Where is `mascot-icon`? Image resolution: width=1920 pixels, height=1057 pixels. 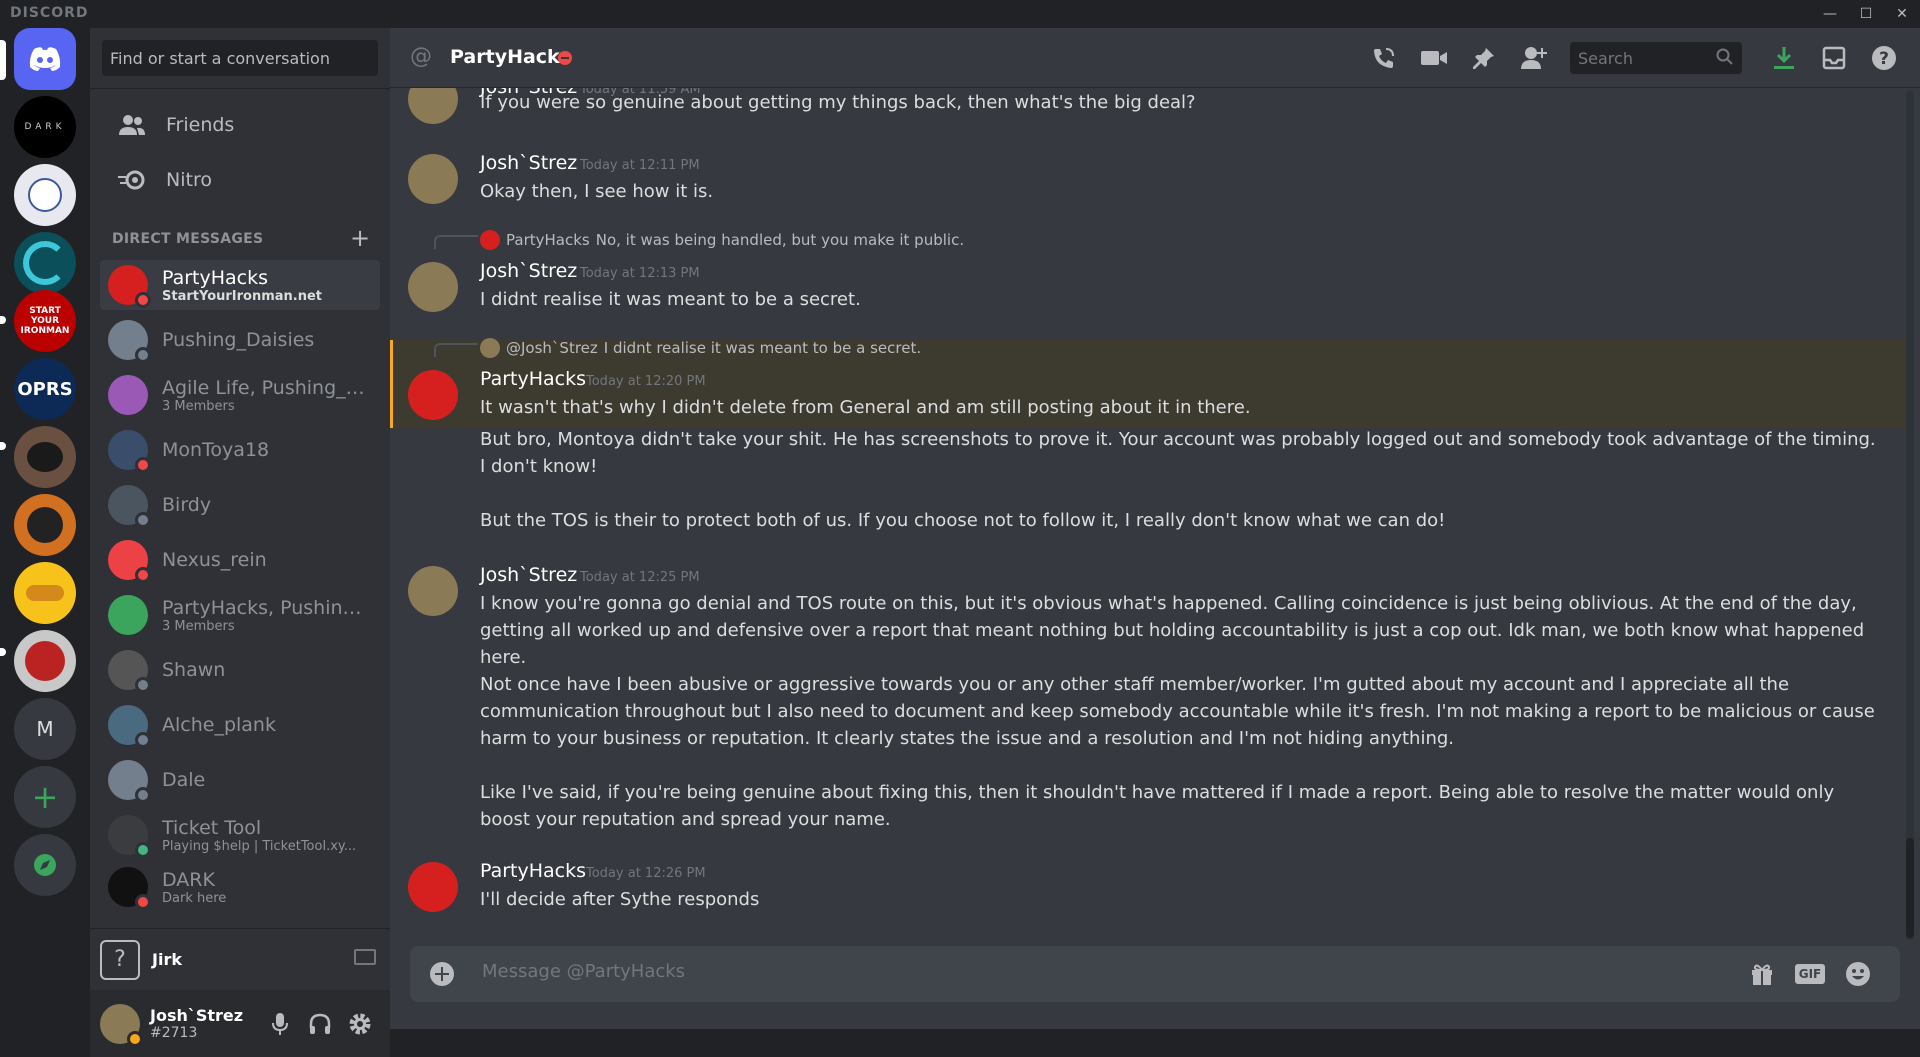 mascot-icon is located at coordinates (45, 195).